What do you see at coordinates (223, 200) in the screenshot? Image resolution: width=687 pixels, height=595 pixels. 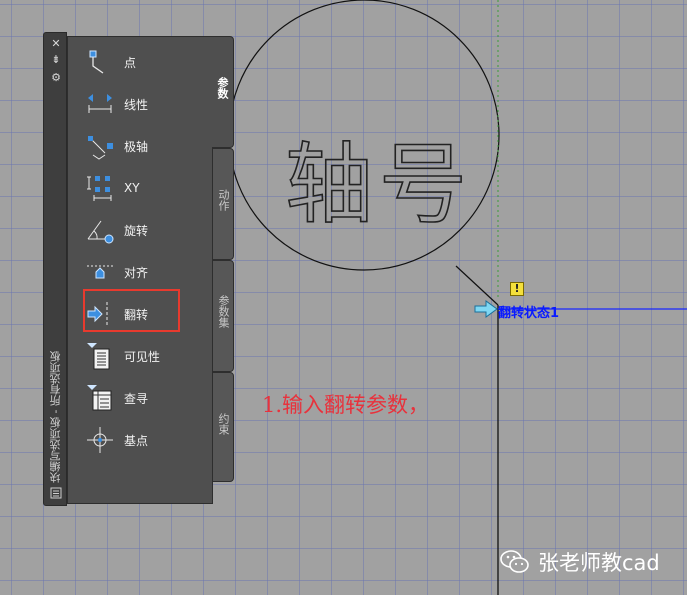 I see `tab-label: 动作` at bounding box center [223, 200].